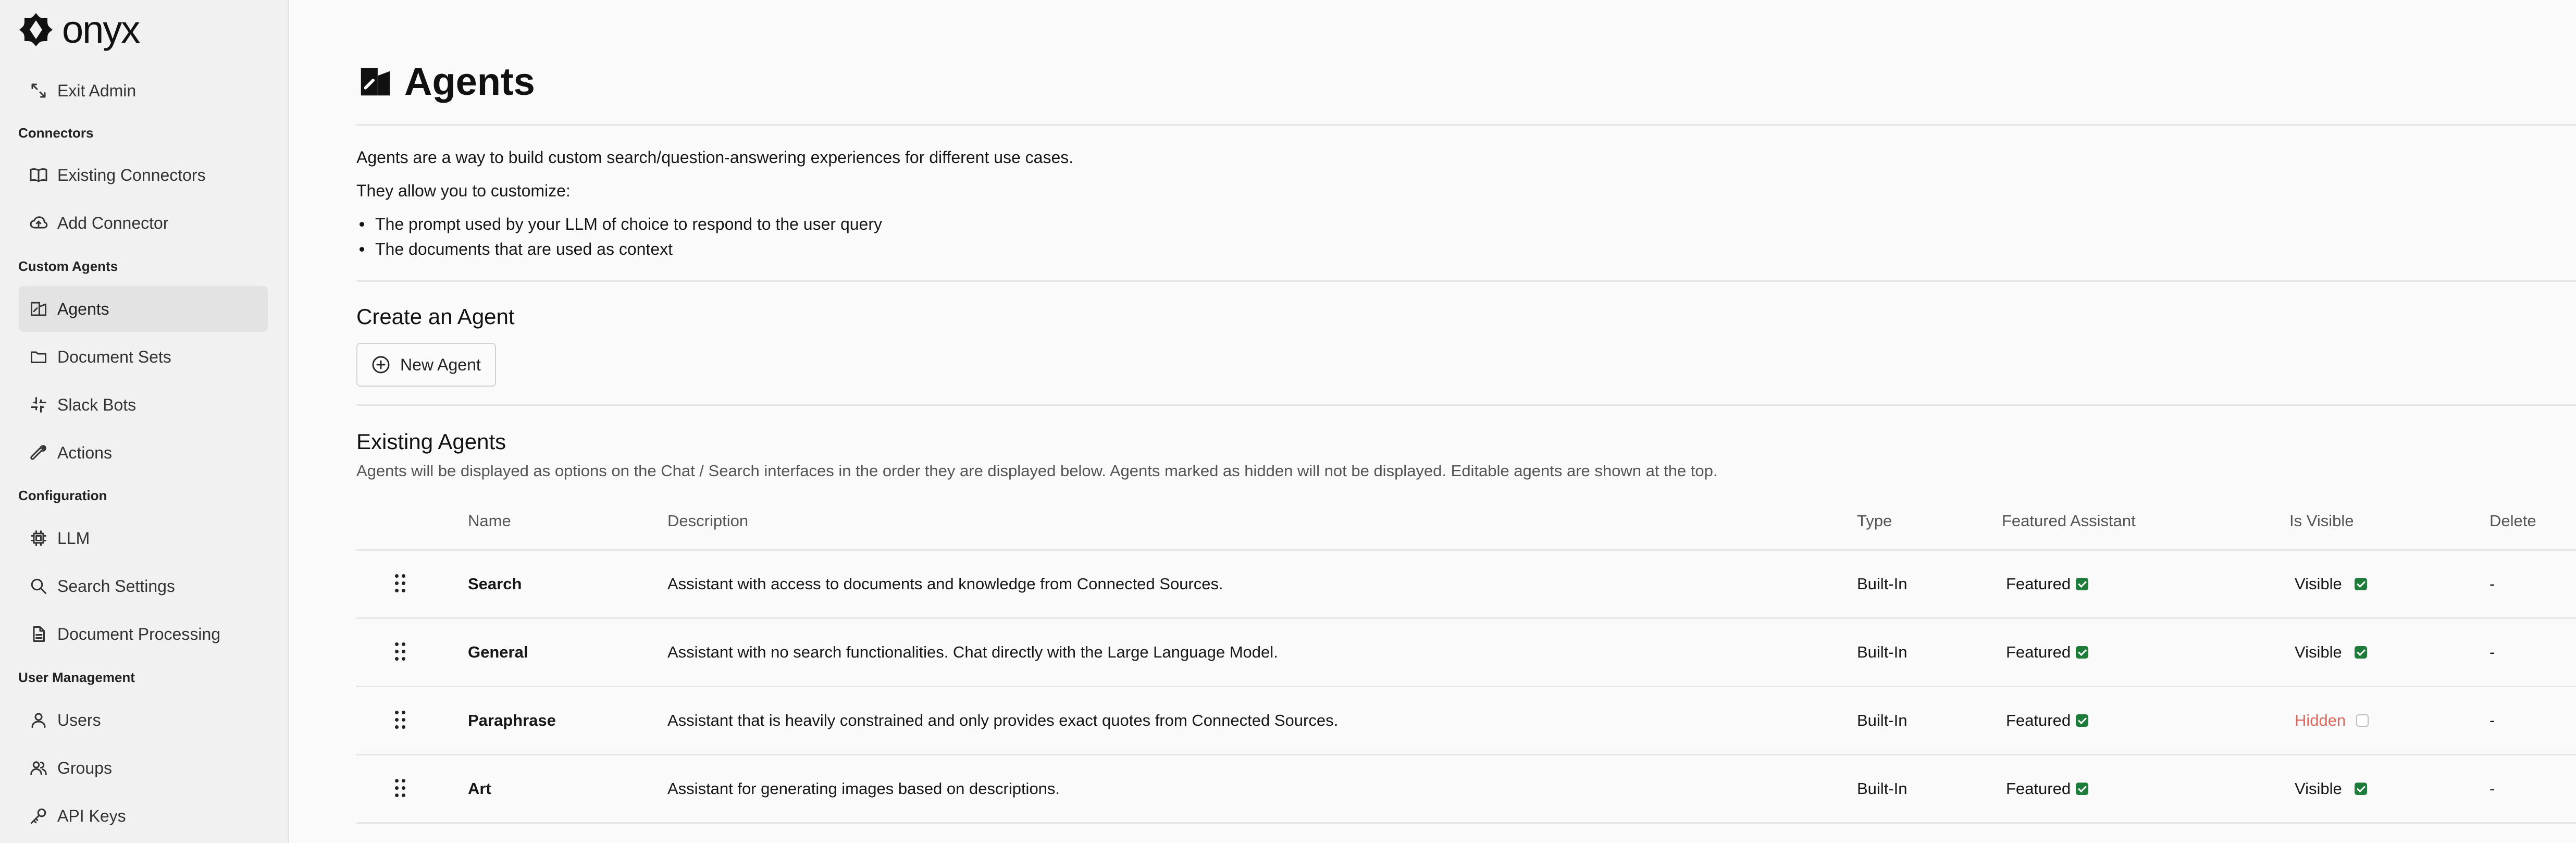 This screenshot has width=2576, height=843. What do you see at coordinates (489, 521) in the screenshot?
I see `column-header-name: Name` at bounding box center [489, 521].